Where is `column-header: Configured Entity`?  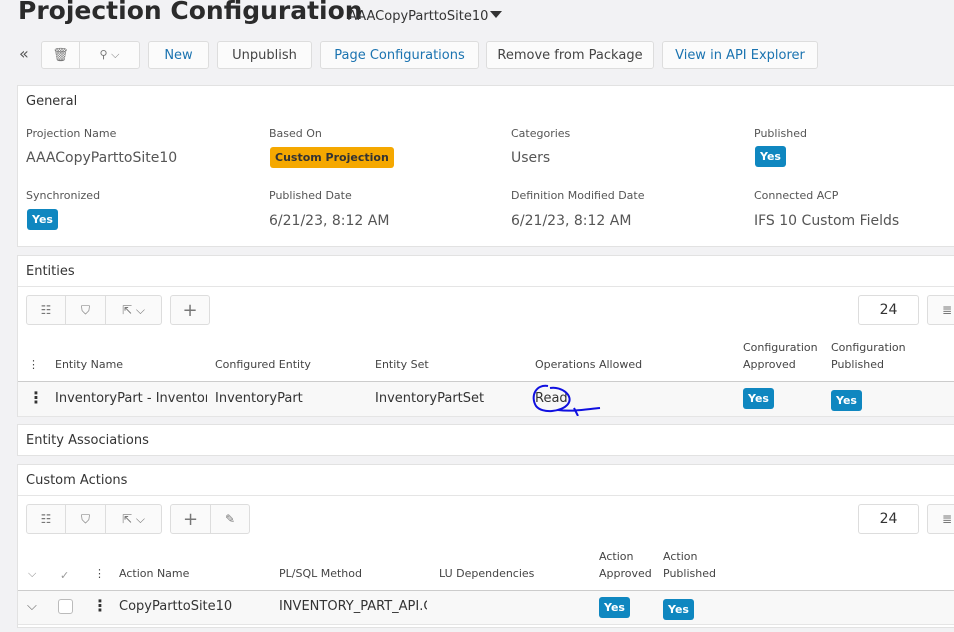 column-header: Configured Entity is located at coordinates (263, 364).